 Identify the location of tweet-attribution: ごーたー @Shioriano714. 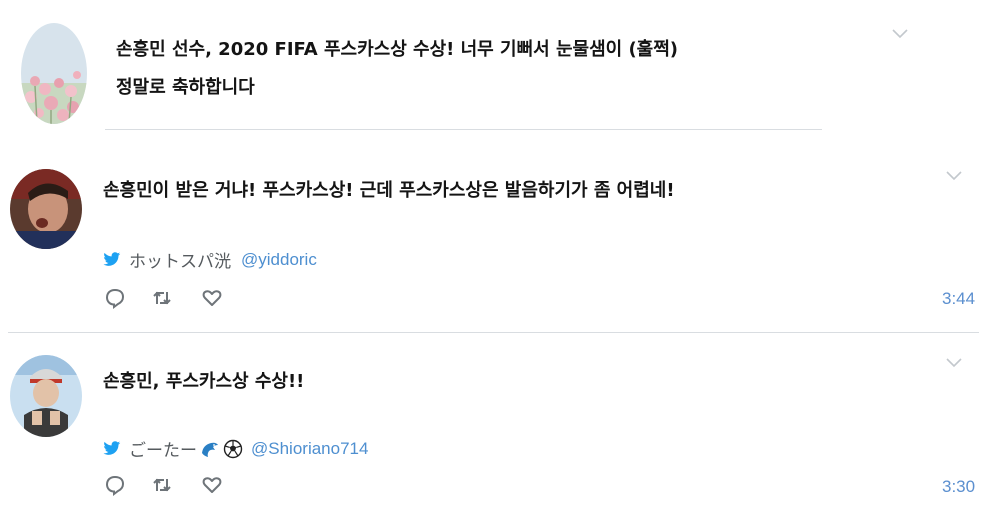
(235, 448).